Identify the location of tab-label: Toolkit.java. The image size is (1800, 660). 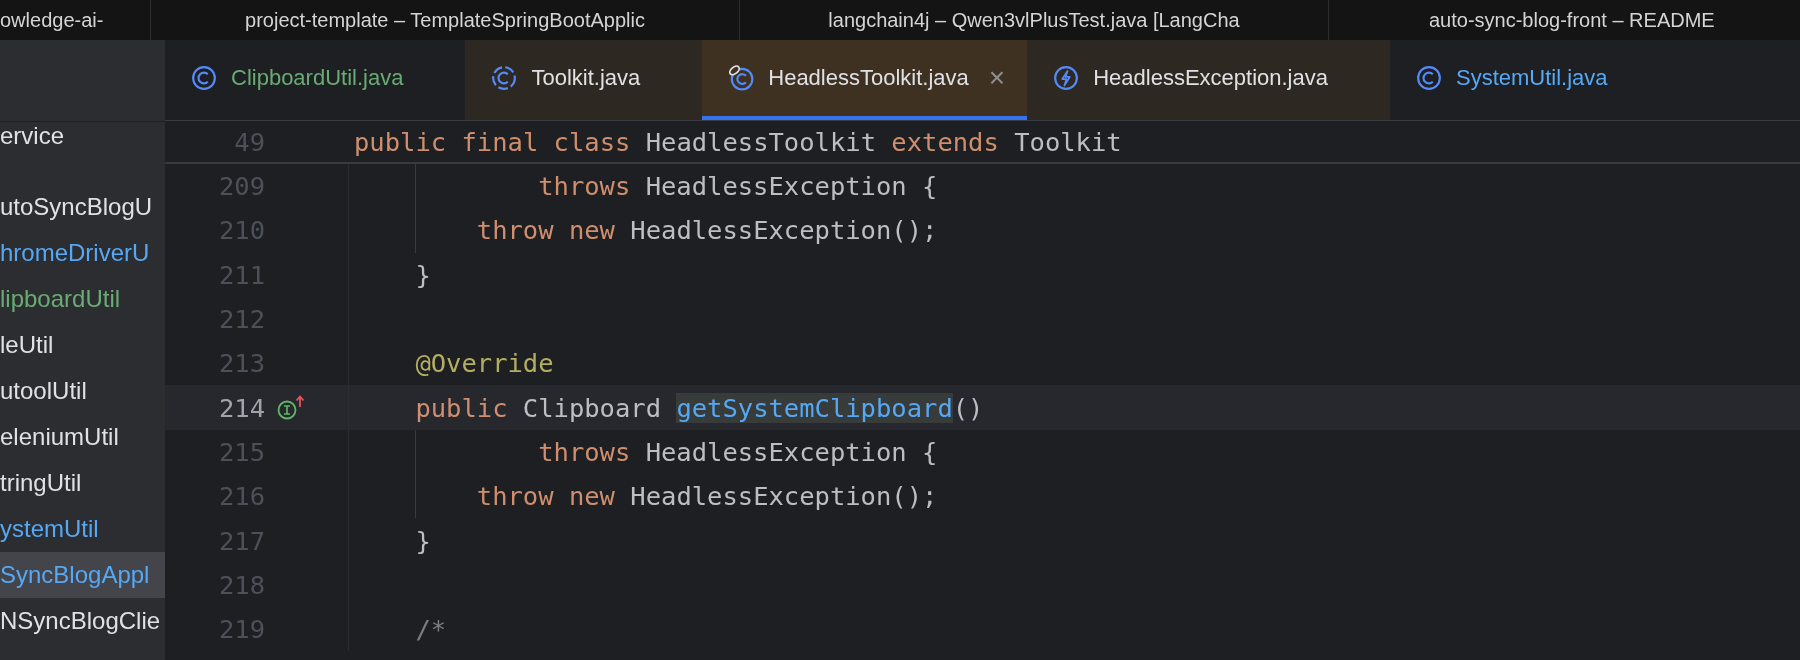
(586, 78).